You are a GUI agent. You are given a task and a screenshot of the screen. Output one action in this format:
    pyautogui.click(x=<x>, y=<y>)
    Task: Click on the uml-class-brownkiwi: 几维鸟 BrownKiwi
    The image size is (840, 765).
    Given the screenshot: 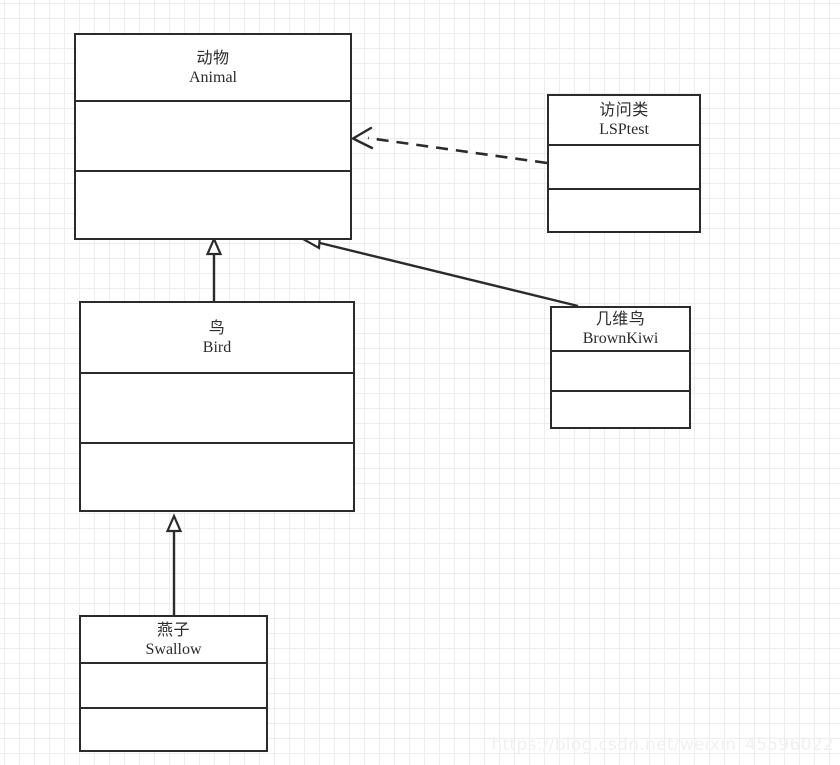 What is the action you would take?
    pyautogui.click(x=620, y=367)
    